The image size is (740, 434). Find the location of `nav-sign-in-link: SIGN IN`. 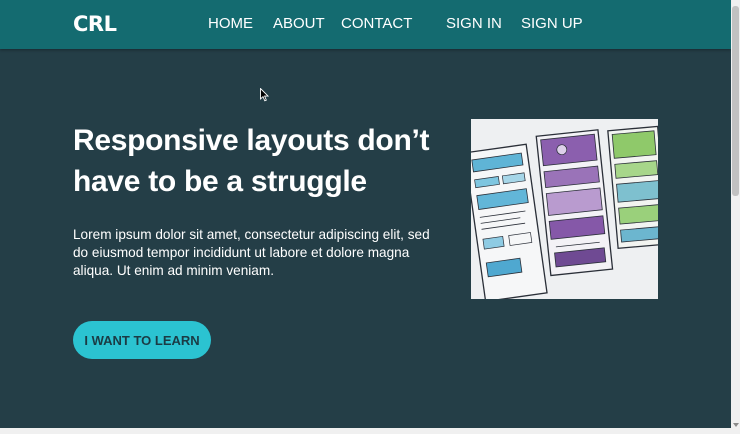

nav-sign-in-link: SIGN IN is located at coordinates (474, 24).